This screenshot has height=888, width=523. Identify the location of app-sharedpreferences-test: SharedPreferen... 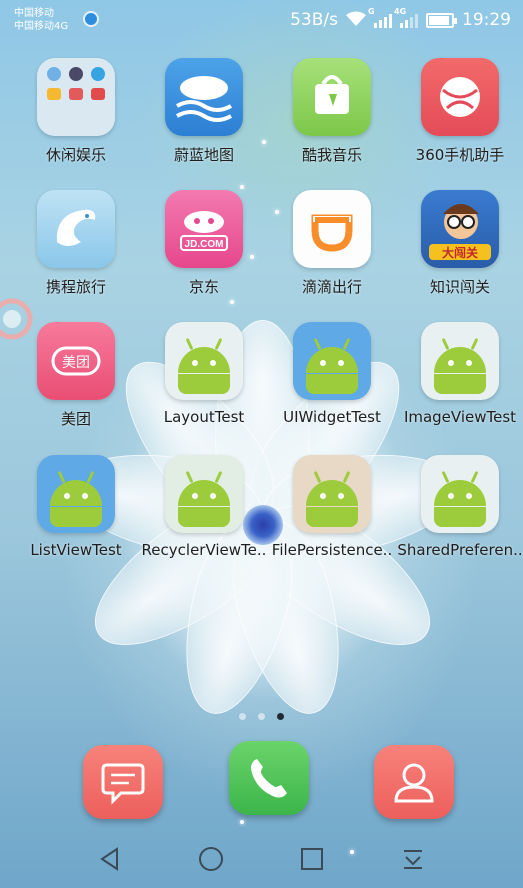
(459, 507).